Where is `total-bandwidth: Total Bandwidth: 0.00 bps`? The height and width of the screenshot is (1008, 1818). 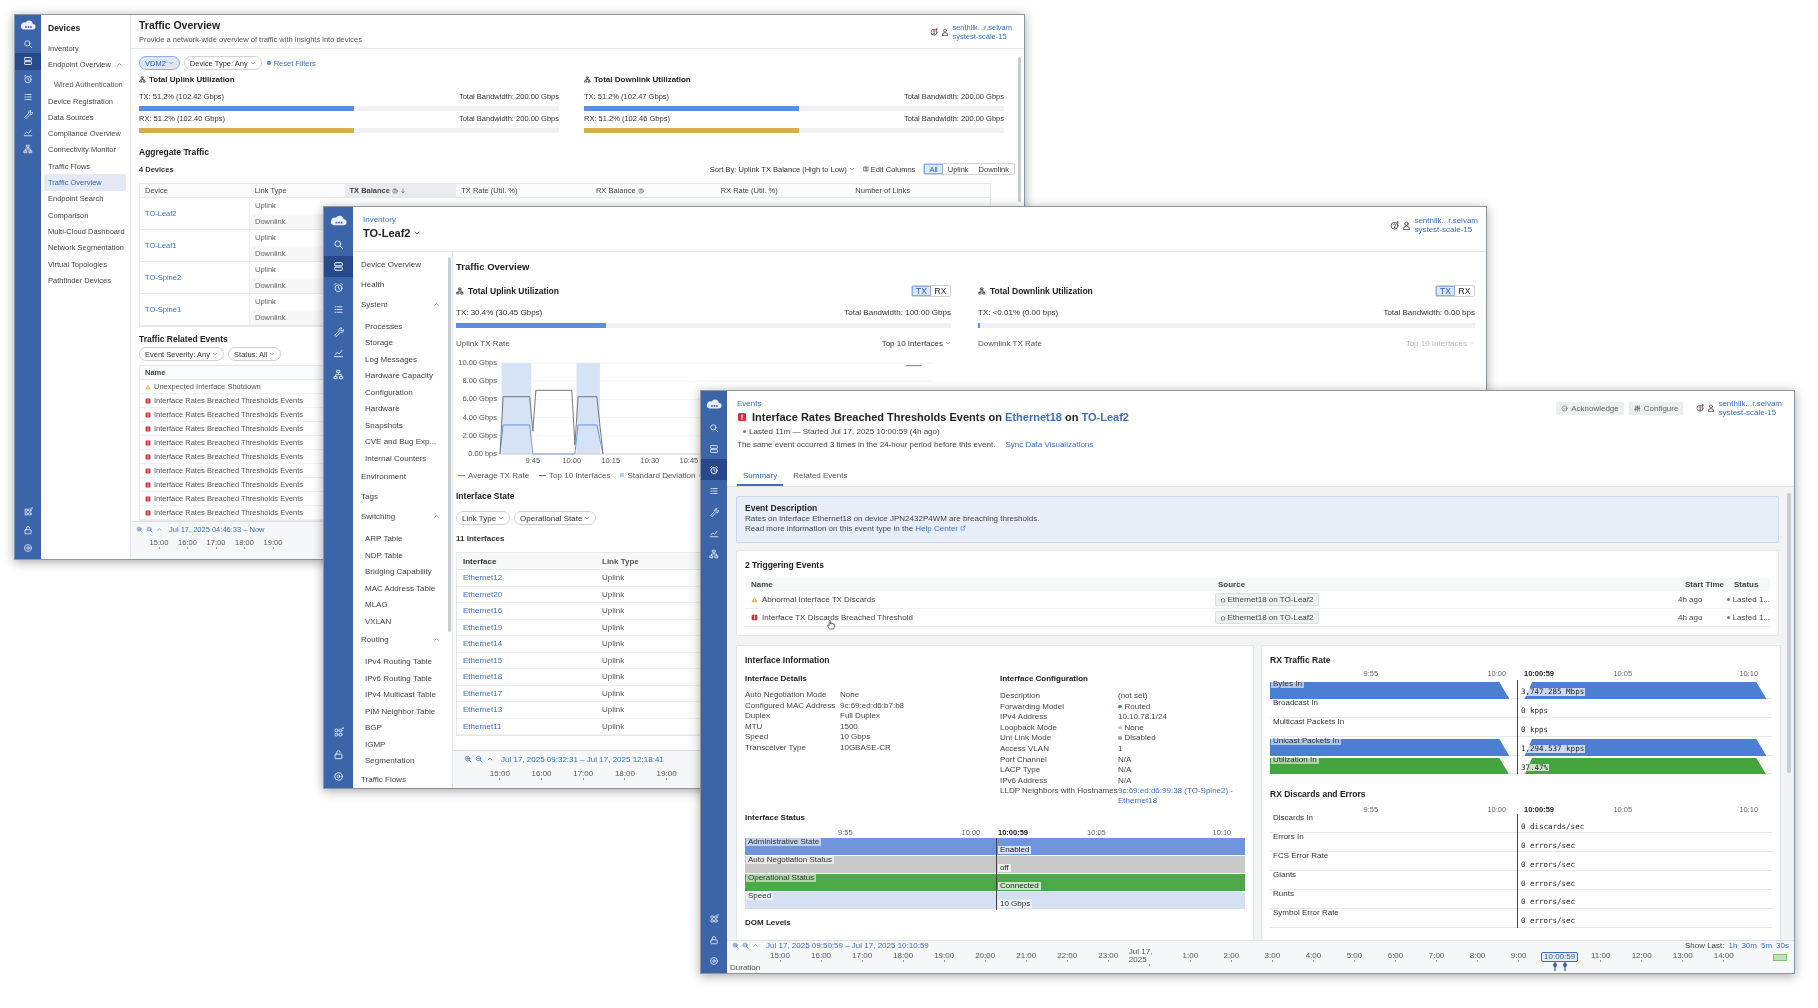 total-bandwidth: Total Bandwidth: 0.00 bps is located at coordinates (1429, 312).